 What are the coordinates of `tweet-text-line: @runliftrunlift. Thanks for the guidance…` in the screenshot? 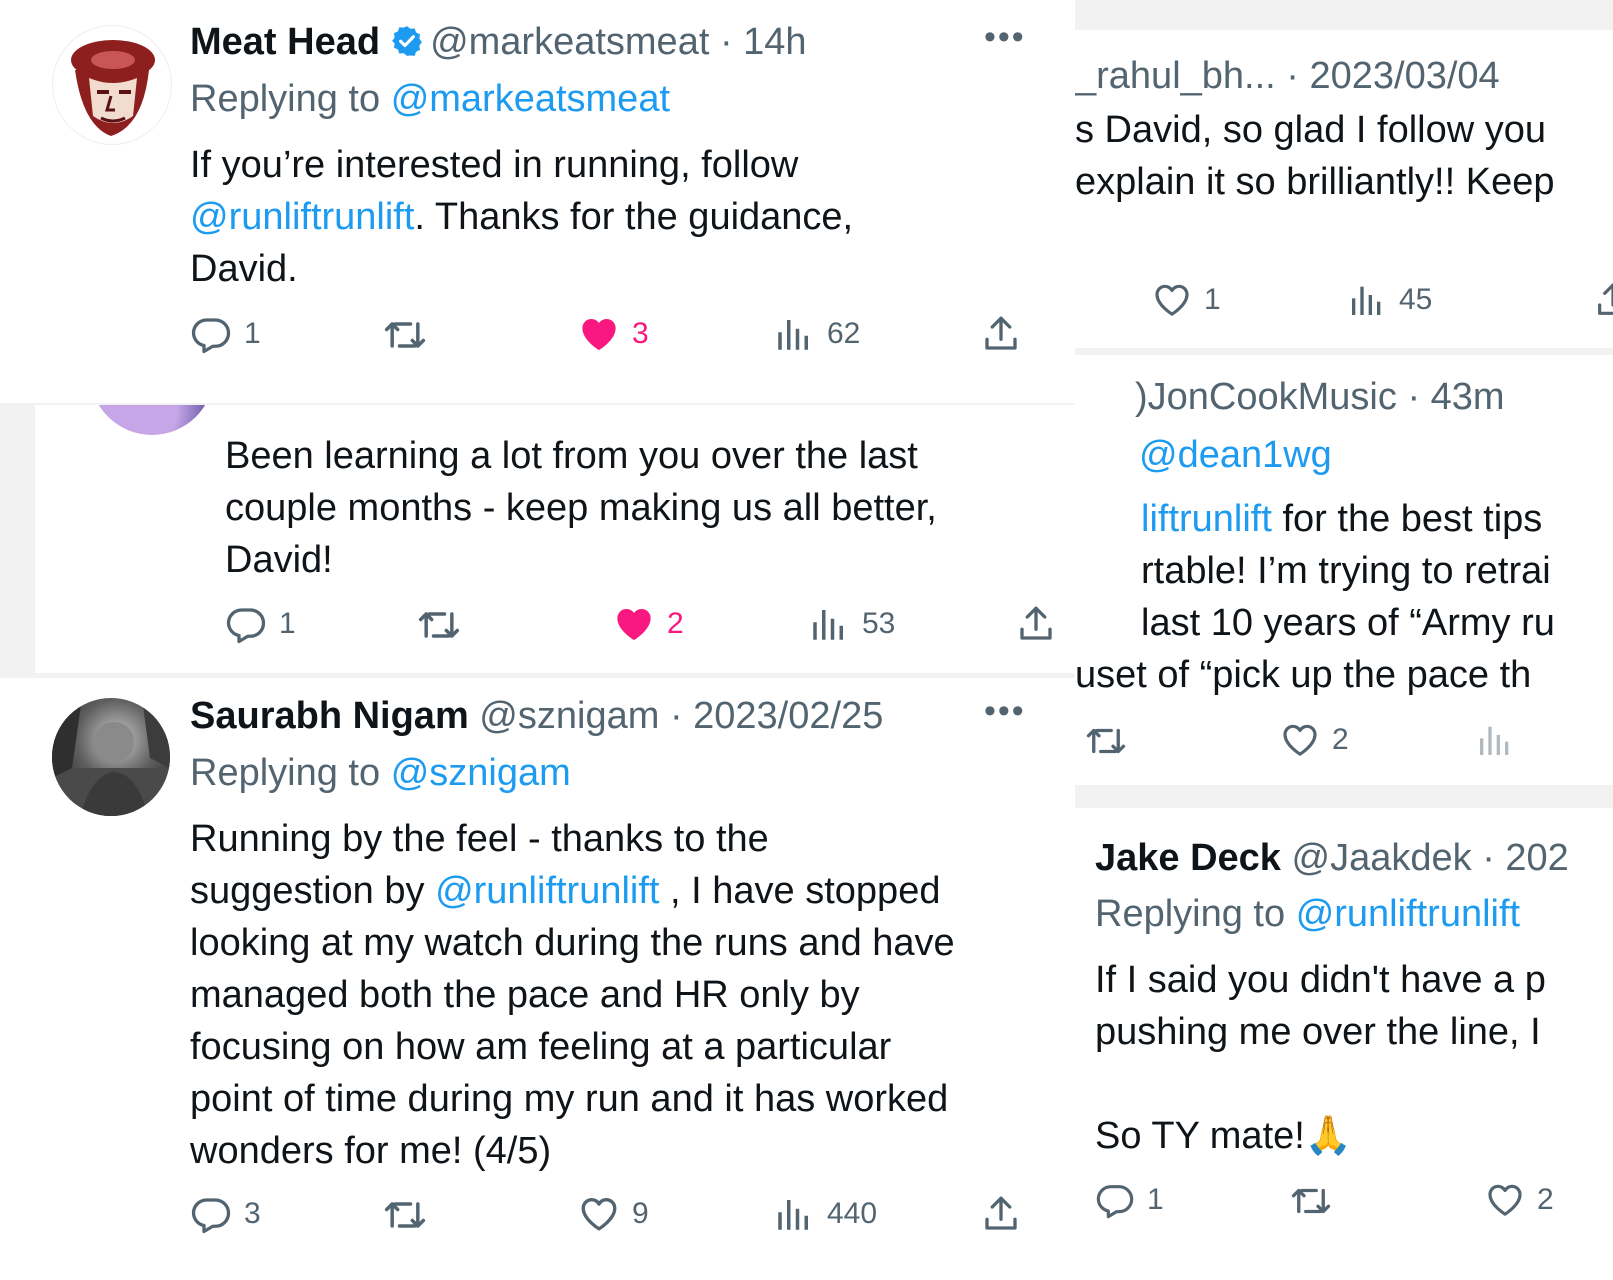 It's located at (521, 217).